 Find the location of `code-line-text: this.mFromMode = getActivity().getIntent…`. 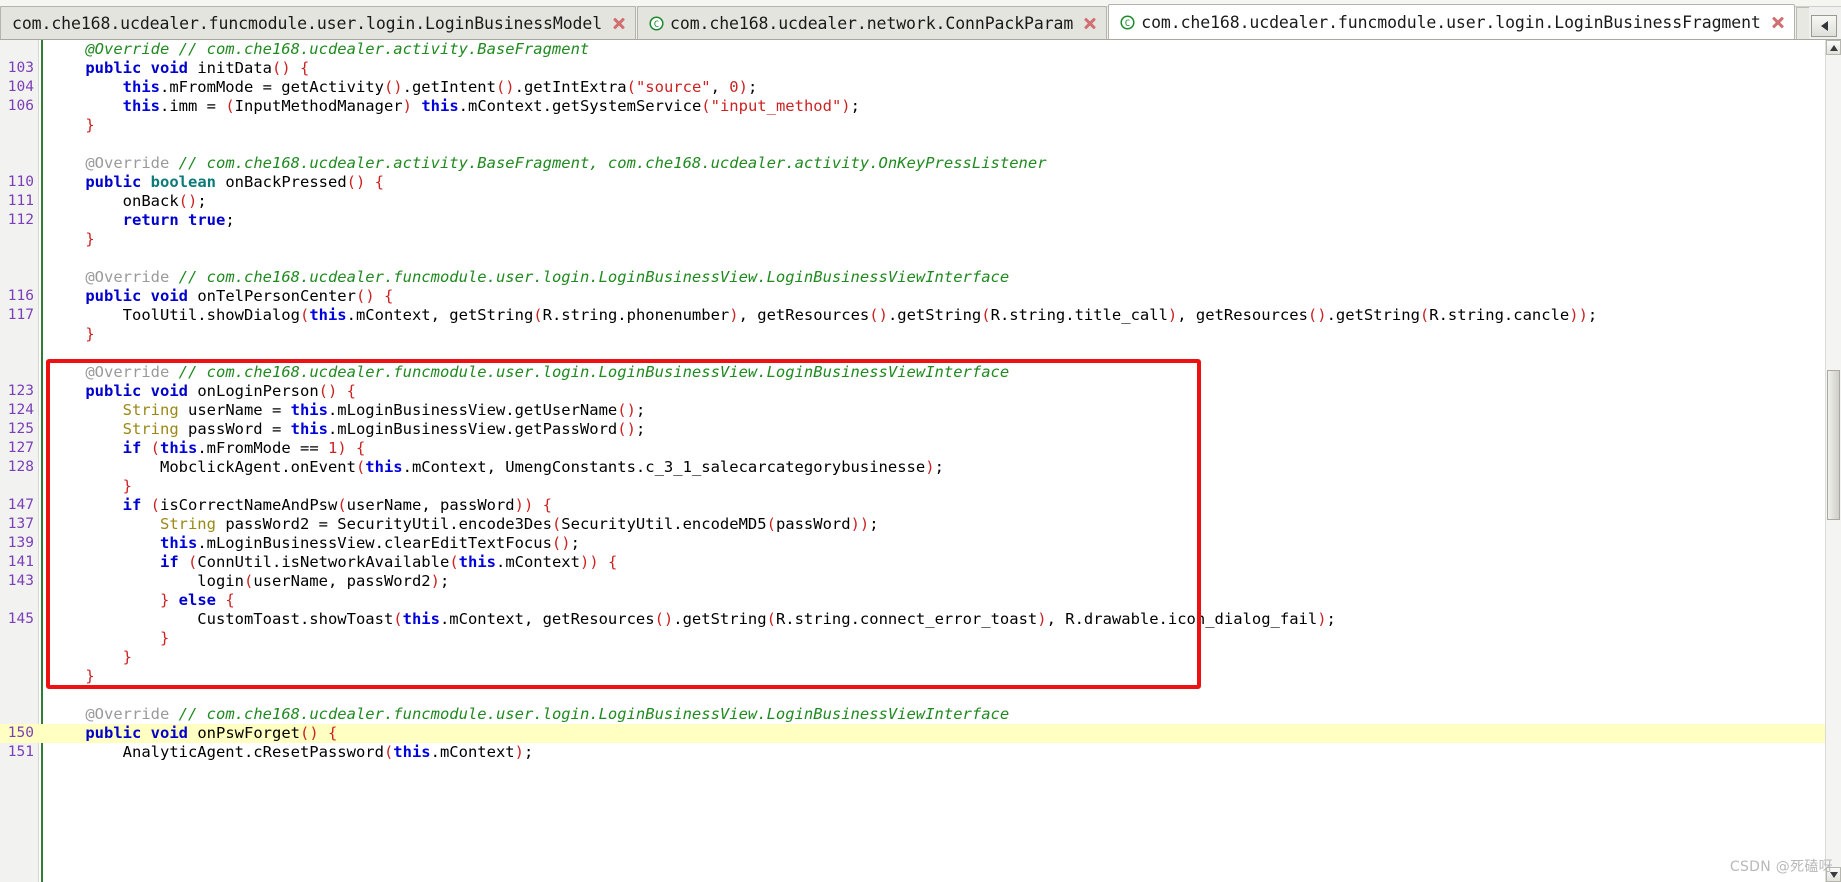

code-line-text: this.mFromMode = getActivity().getIntent… is located at coordinates (440, 87).